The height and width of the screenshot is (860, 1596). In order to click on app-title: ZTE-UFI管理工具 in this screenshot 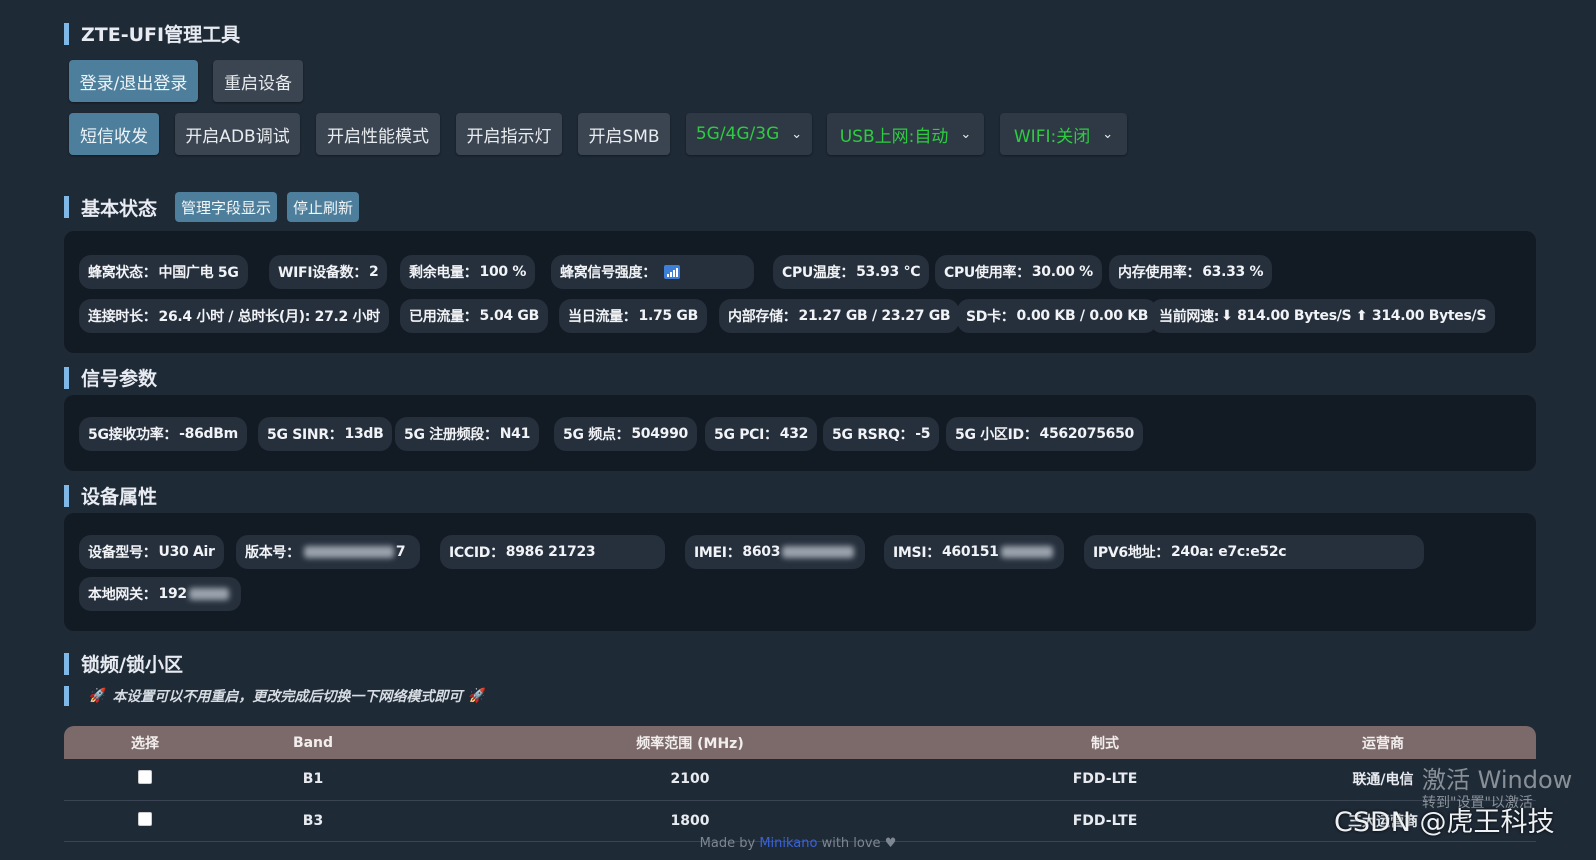, I will do `click(152, 33)`.